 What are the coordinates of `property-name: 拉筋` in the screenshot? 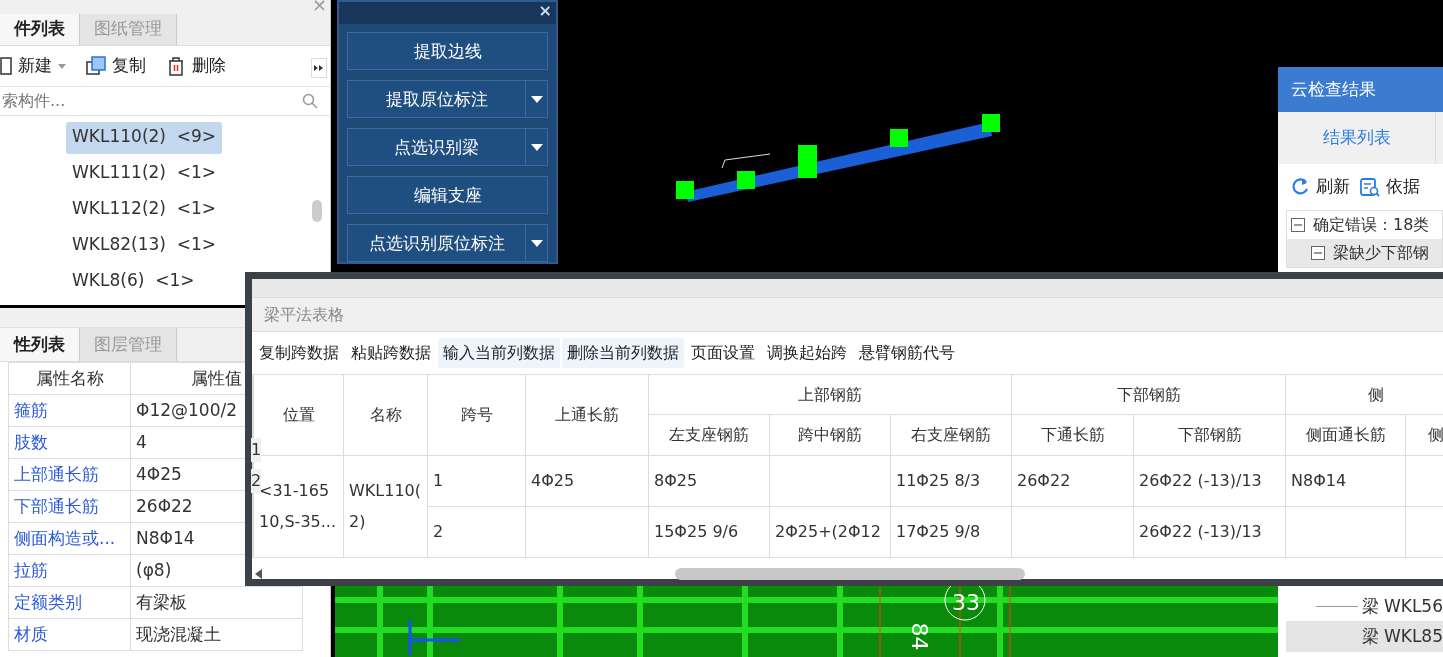 It's located at (69, 570).